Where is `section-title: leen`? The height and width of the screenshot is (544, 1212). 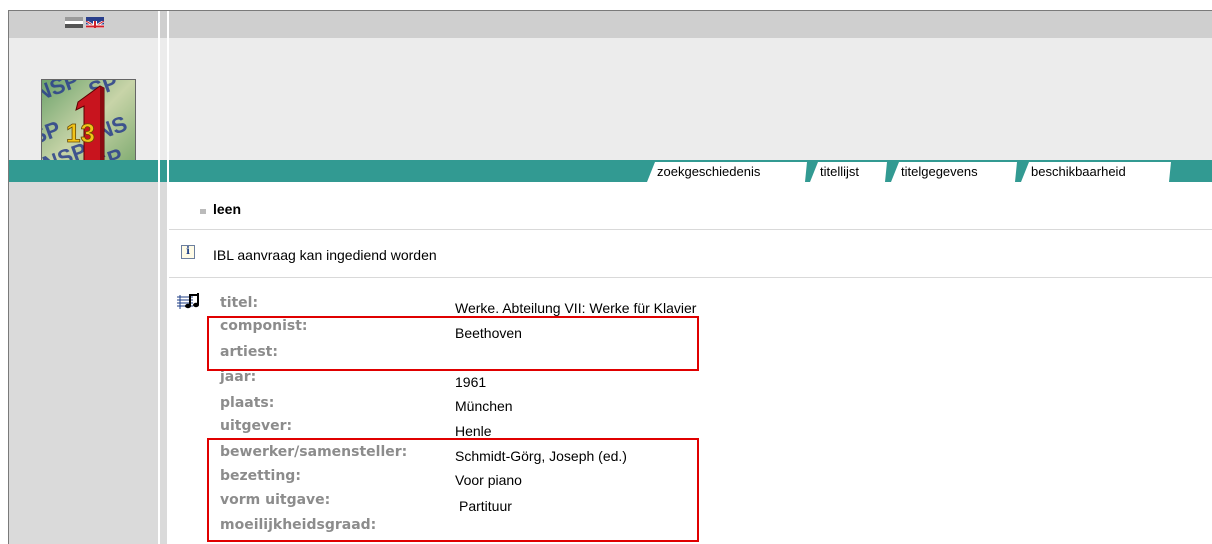 section-title: leen is located at coordinates (227, 209).